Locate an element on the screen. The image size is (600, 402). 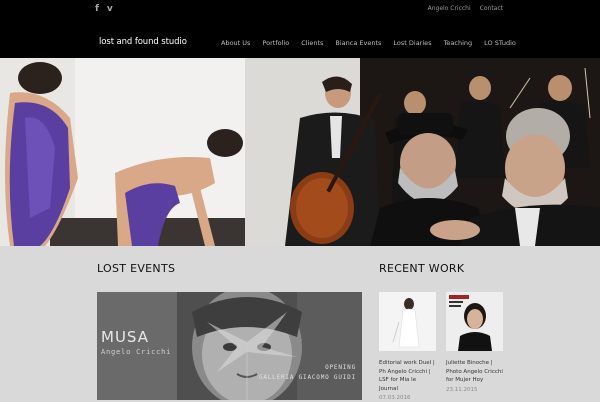
top-links: Angelo Cricchi Contact is located at coordinates (465, 9).